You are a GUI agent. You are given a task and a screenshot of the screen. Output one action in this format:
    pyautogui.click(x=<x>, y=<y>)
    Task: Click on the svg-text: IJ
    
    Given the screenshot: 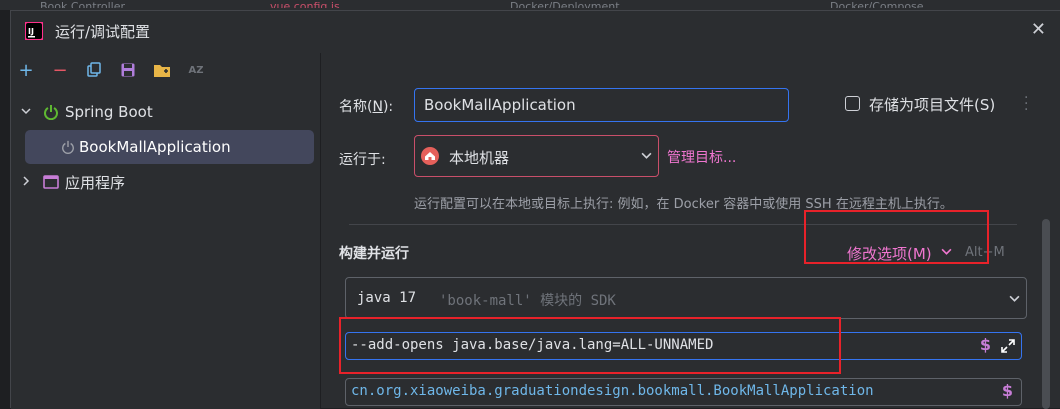 What is the action you would take?
    pyautogui.click(x=31, y=31)
    